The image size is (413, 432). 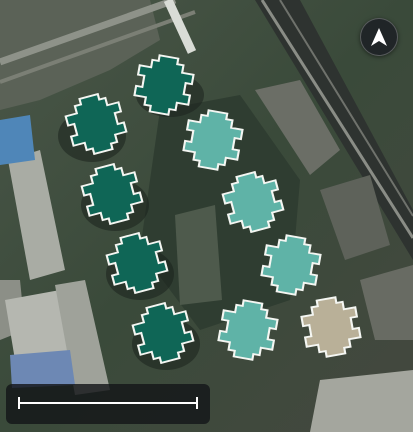 I want to click on scale-bar-panel, so click(x=108, y=404).